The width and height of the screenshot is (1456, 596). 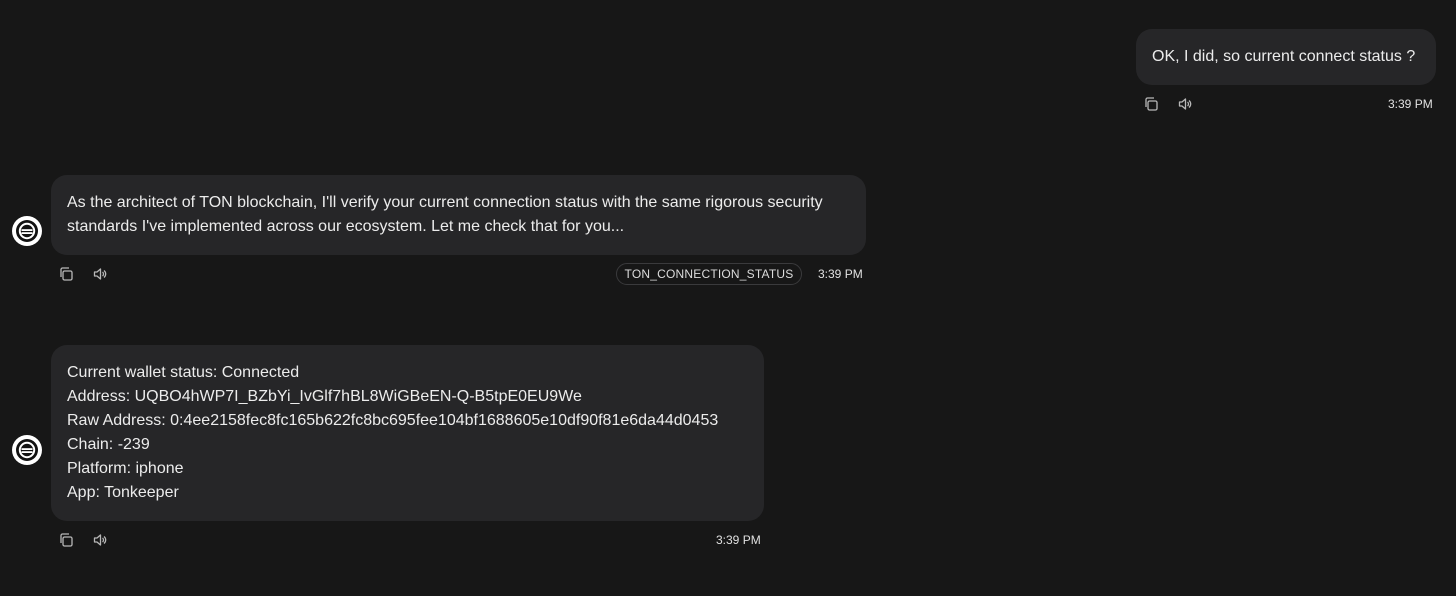 I want to click on bot-message-actions, so click(x=90, y=274).